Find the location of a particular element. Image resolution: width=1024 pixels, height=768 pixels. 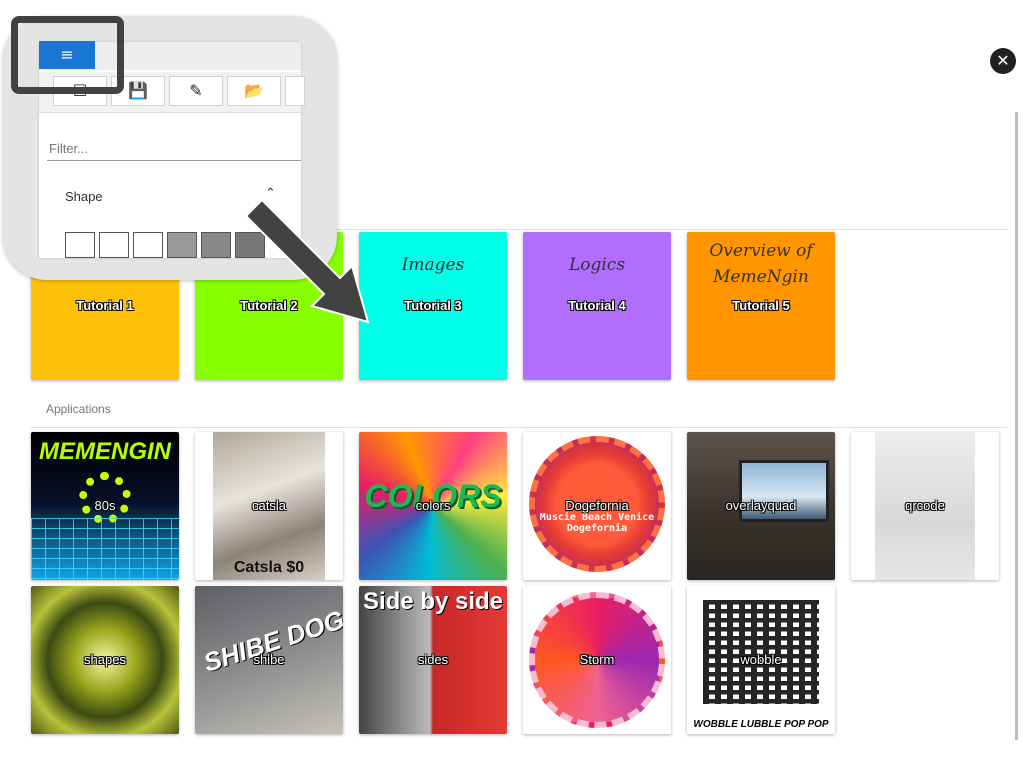

app-card-shapes: shapes is located at coordinates (105, 660).